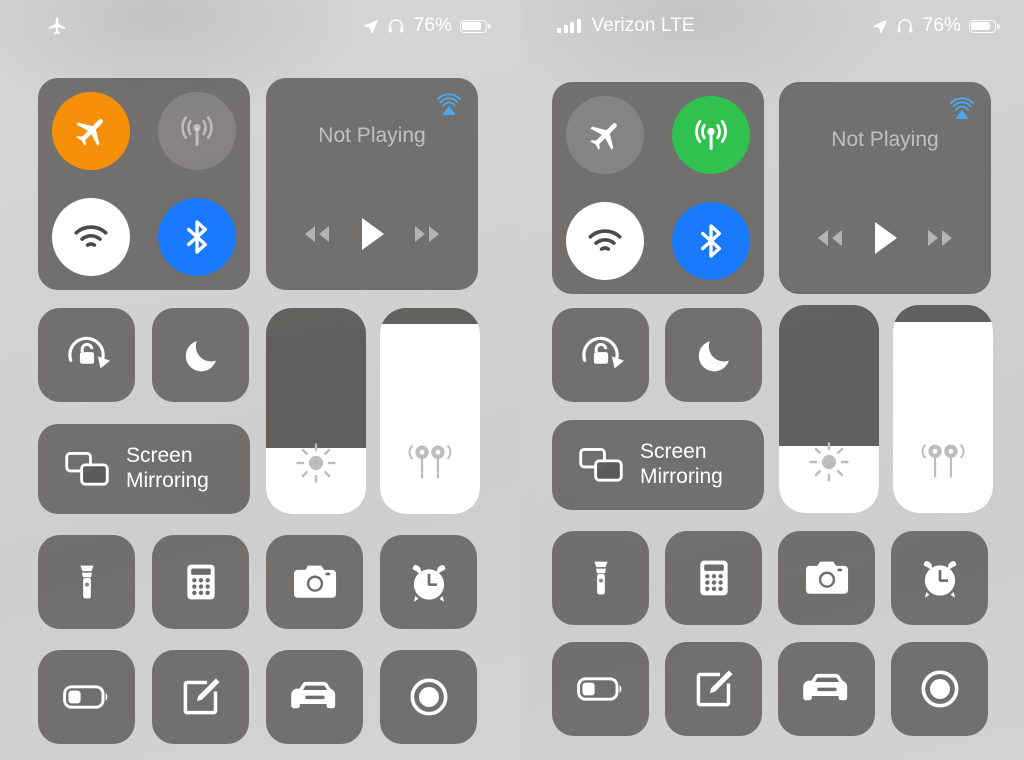  I want to click on wifi-icon, so click(91, 237).